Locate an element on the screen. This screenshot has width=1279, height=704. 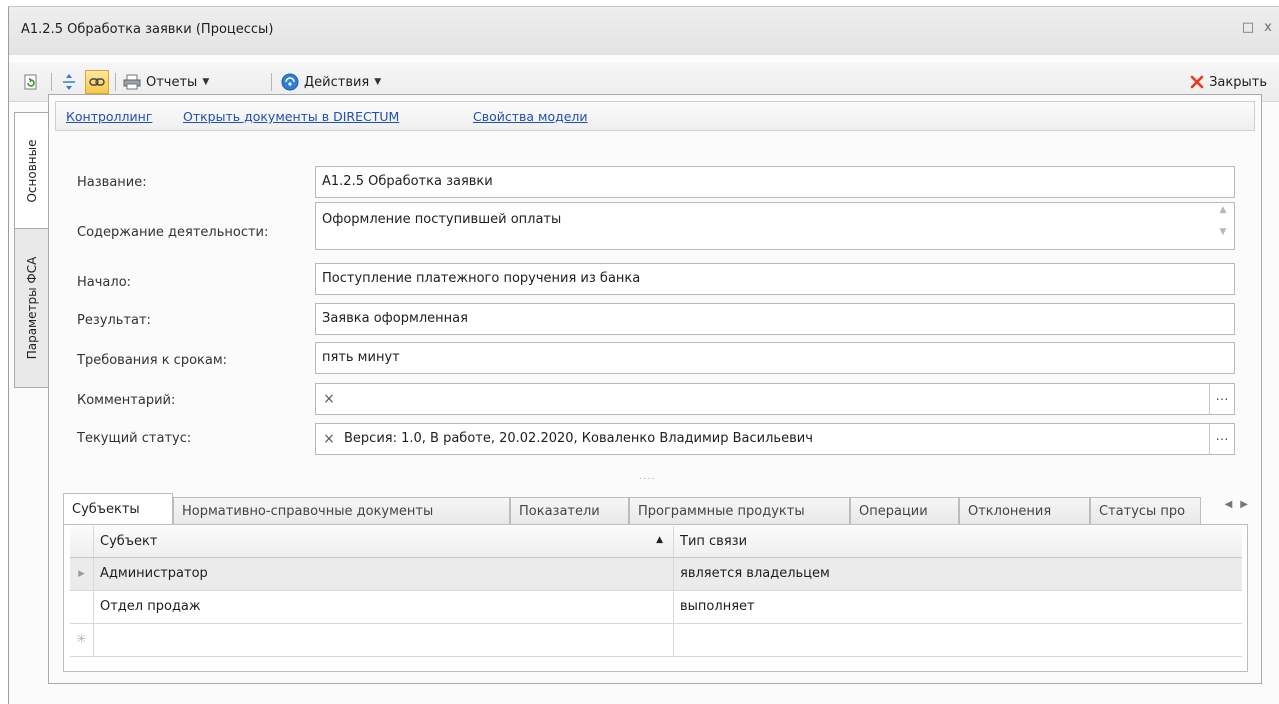
content-label: Содержание деятельности: is located at coordinates (173, 232).